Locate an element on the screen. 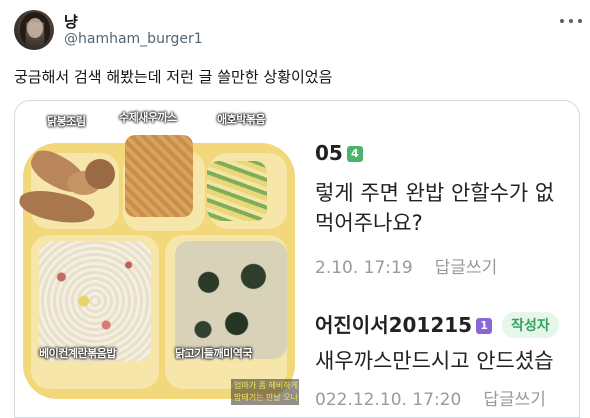  photo-caption: 엄마가 좀 헤비하게 밥태기는 만날 오나 is located at coordinates (265, 392).